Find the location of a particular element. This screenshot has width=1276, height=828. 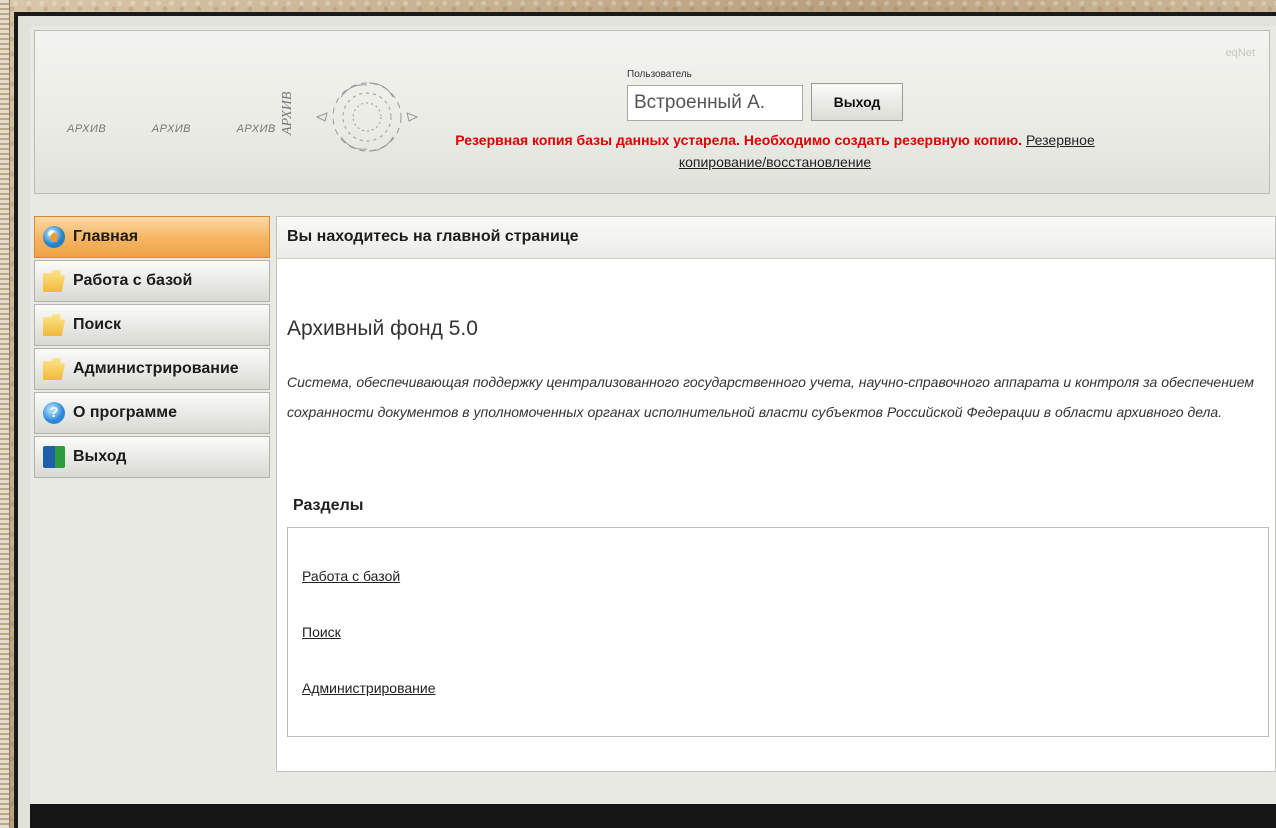

bottom-bar is located at coordinates (653, 816).